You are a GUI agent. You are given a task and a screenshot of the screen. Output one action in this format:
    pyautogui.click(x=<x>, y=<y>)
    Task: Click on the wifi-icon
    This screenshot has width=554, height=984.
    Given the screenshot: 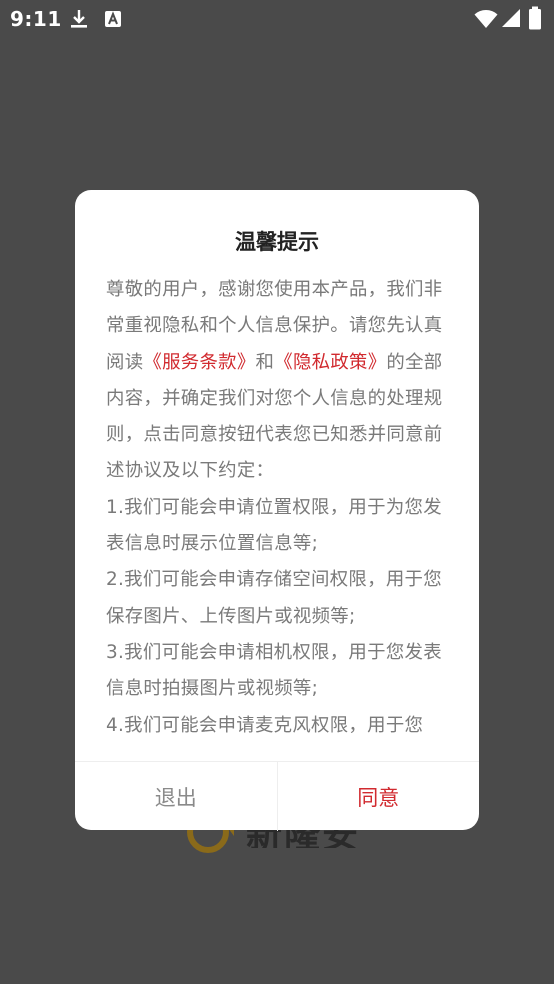 What is the action you would take?
    pyautogui.click(x=486, y=19)
    